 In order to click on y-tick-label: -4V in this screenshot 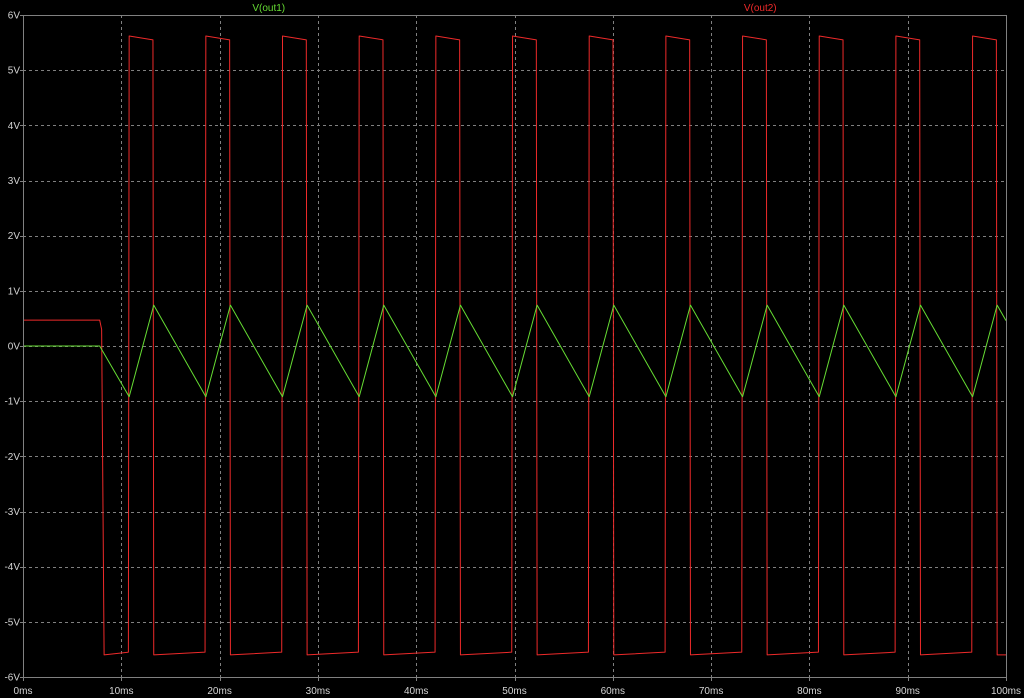, I will do `click(12, 567)`.